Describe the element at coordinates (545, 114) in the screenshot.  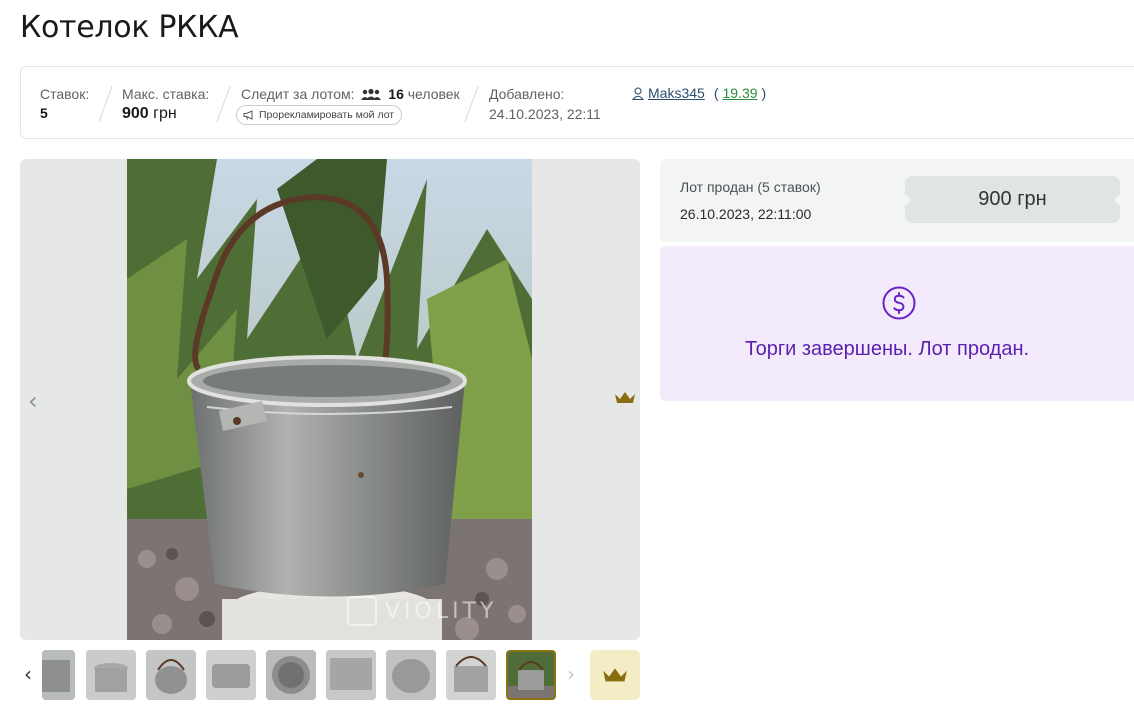
I see `added-date: 24.10.2023, 22:11` at that location.